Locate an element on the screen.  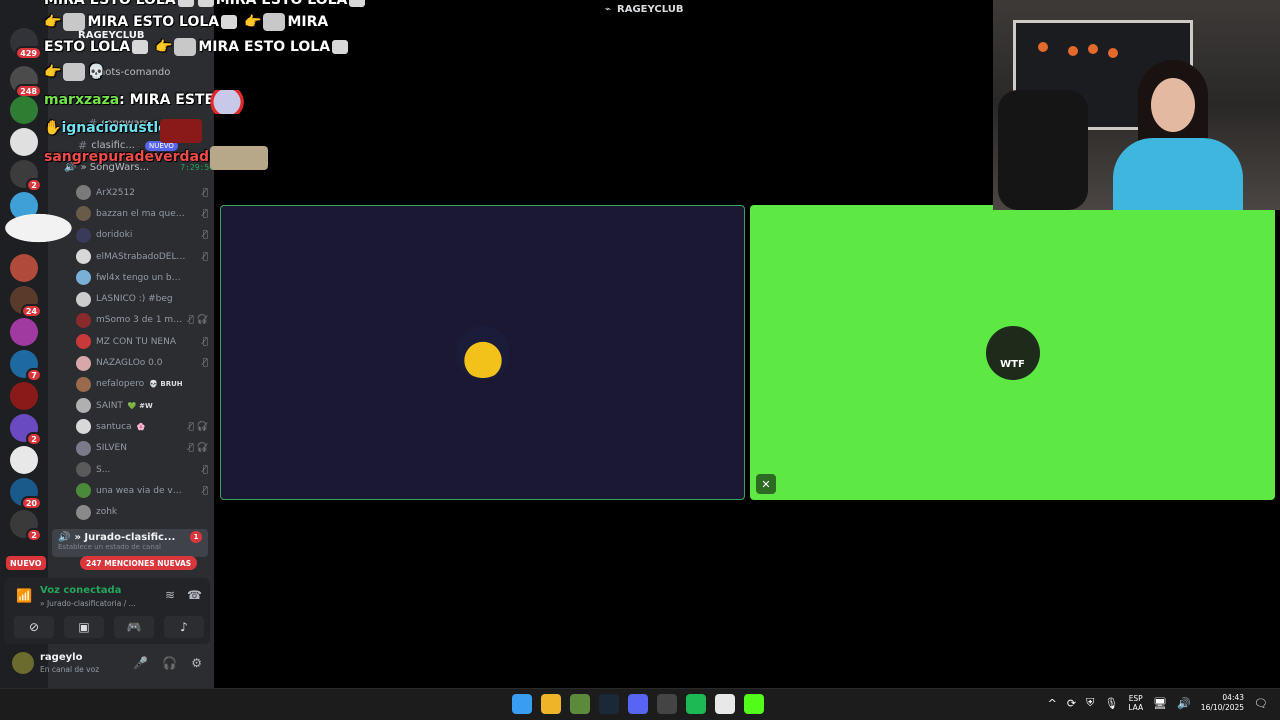
clock: 04:43 16/10/2025 is located at coordinates (1222, 703).